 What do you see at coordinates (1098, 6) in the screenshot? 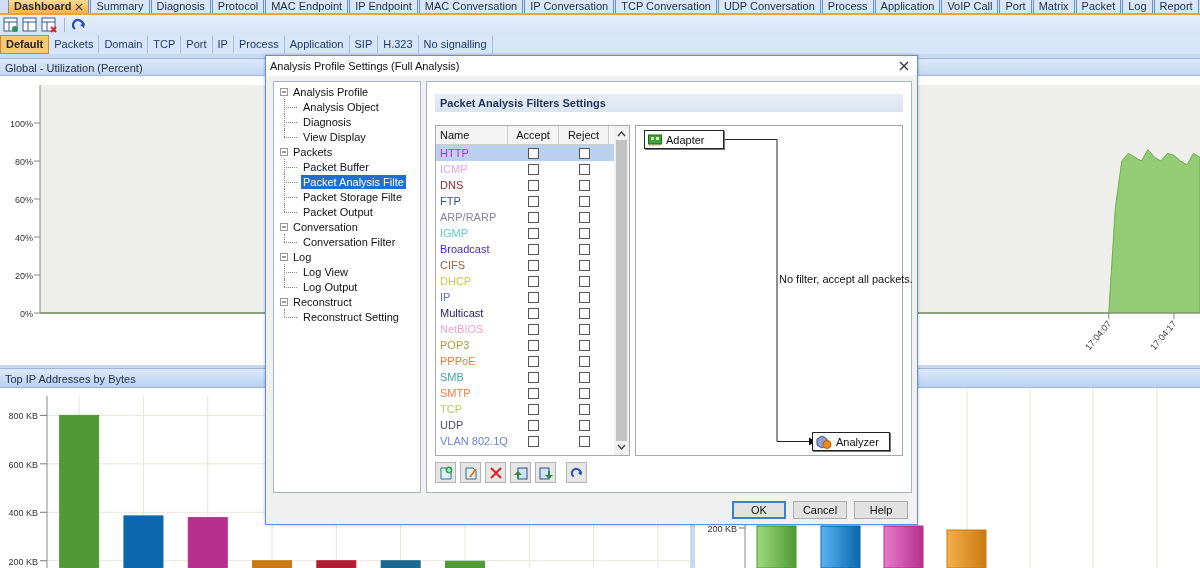
I see `tab: Packet` at bounding box center [1098, 6].